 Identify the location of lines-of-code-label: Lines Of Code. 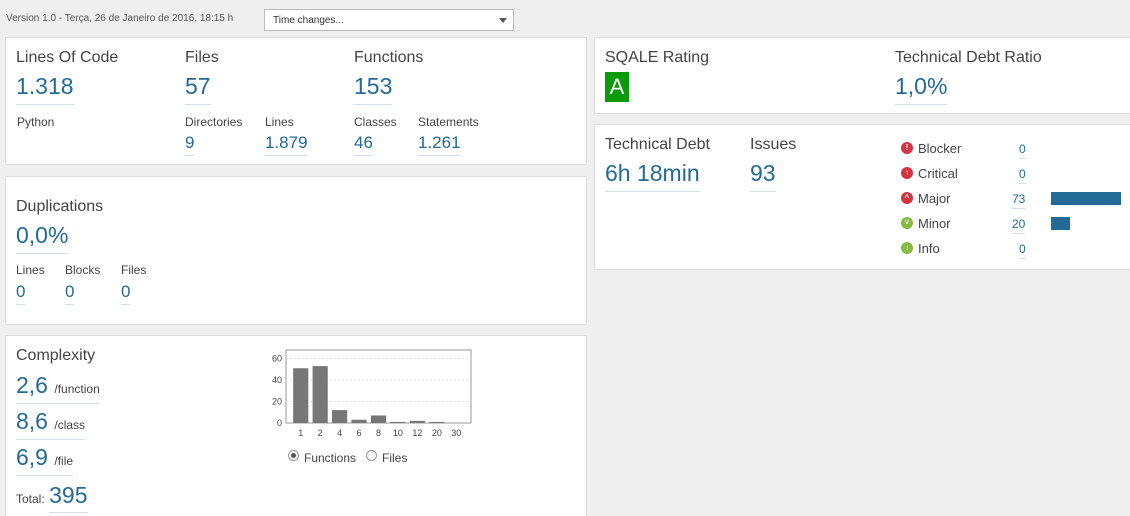
(67, 57).